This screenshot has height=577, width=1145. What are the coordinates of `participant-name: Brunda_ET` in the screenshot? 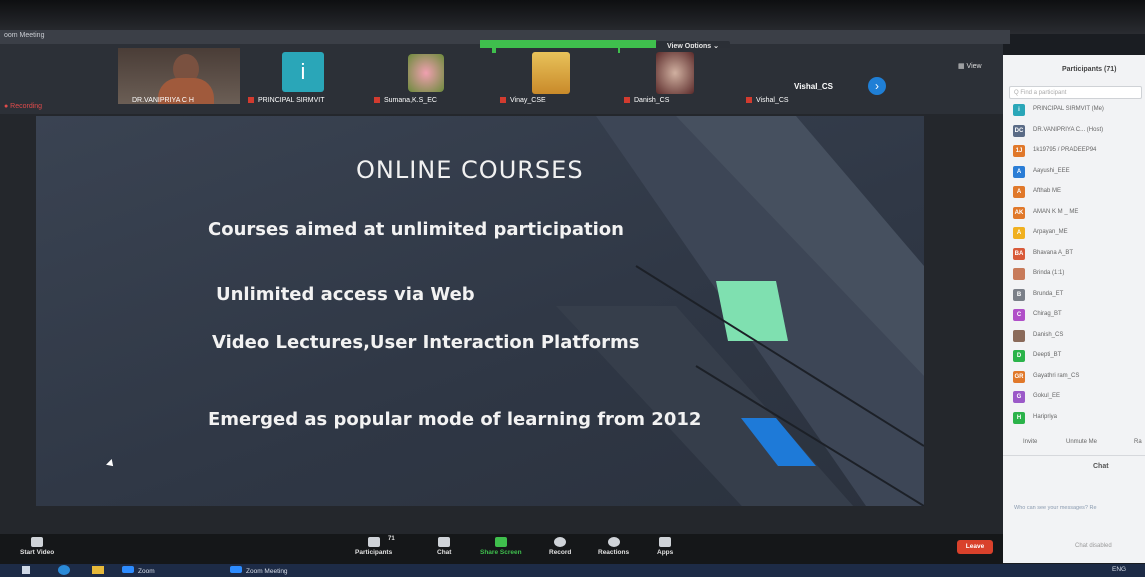 It's located at (1048, 293).